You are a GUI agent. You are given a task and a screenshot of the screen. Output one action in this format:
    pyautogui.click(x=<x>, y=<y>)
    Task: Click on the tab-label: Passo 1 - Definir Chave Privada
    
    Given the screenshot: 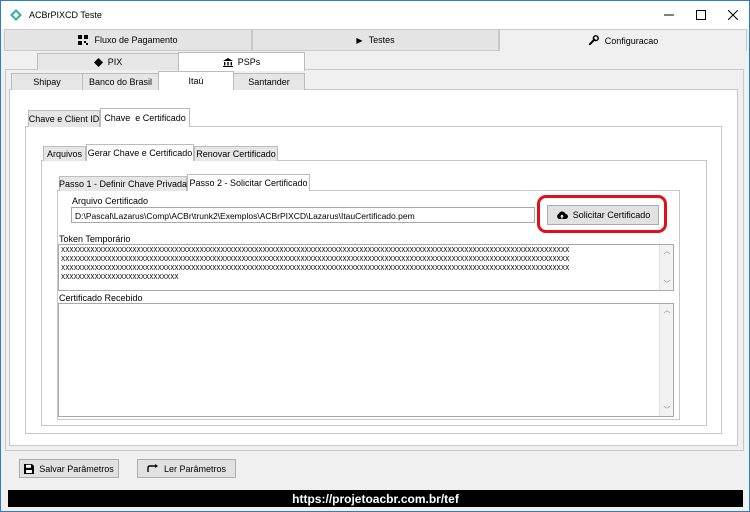 What is the action you would take?
    pyautogui.click(x=123, y=184)
    